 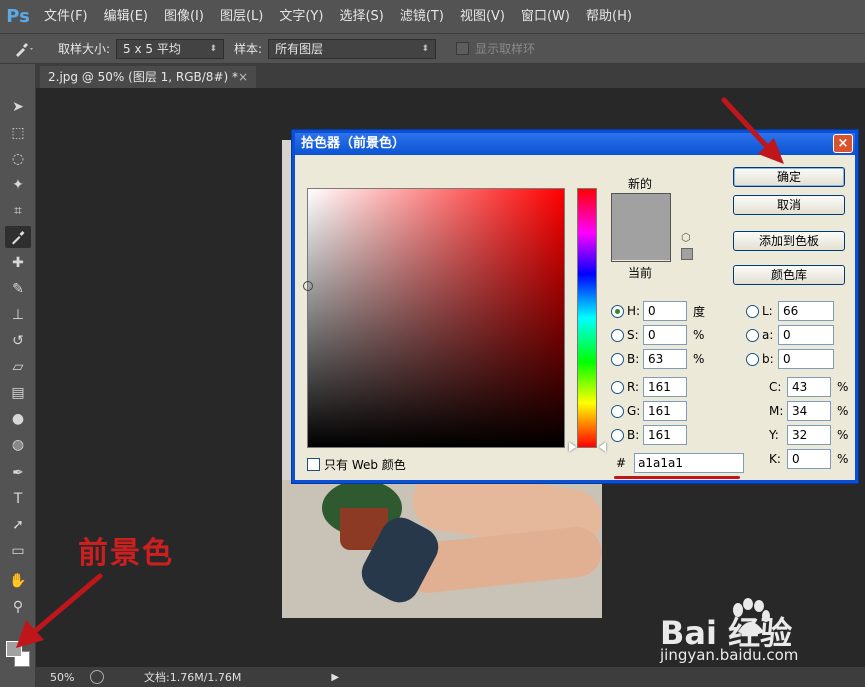 What do you see at coordinates (789, 275) in the screenshot?
I see `color-libraries-button: 颜色库` at bounding box center [789, 275].